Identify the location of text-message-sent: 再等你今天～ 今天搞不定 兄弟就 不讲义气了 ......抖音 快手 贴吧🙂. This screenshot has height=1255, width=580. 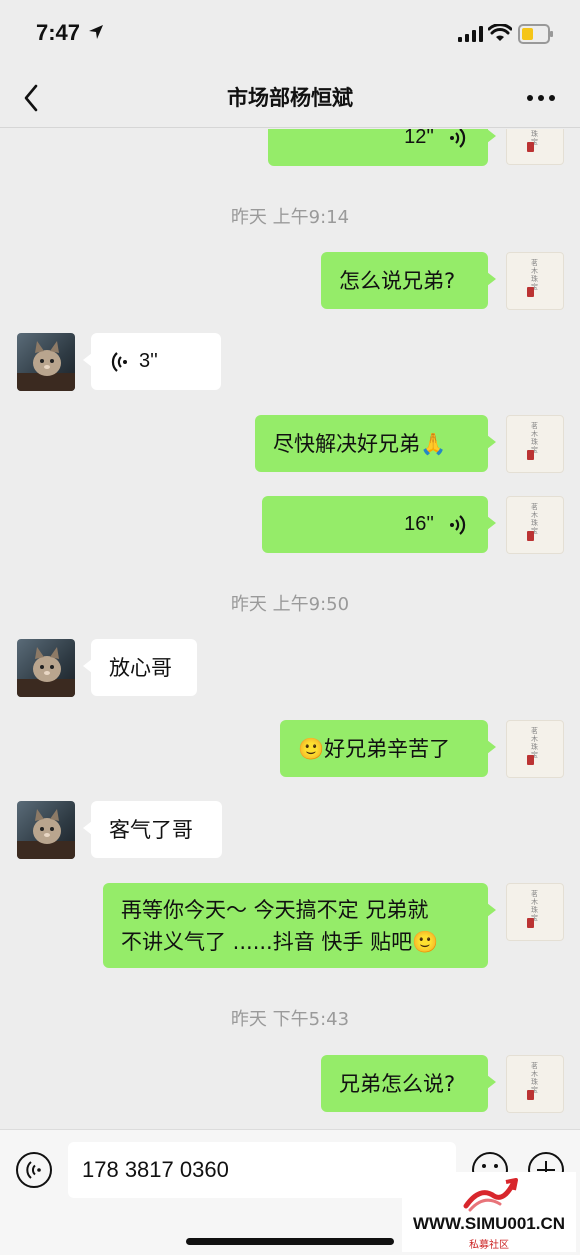
(299, 925).